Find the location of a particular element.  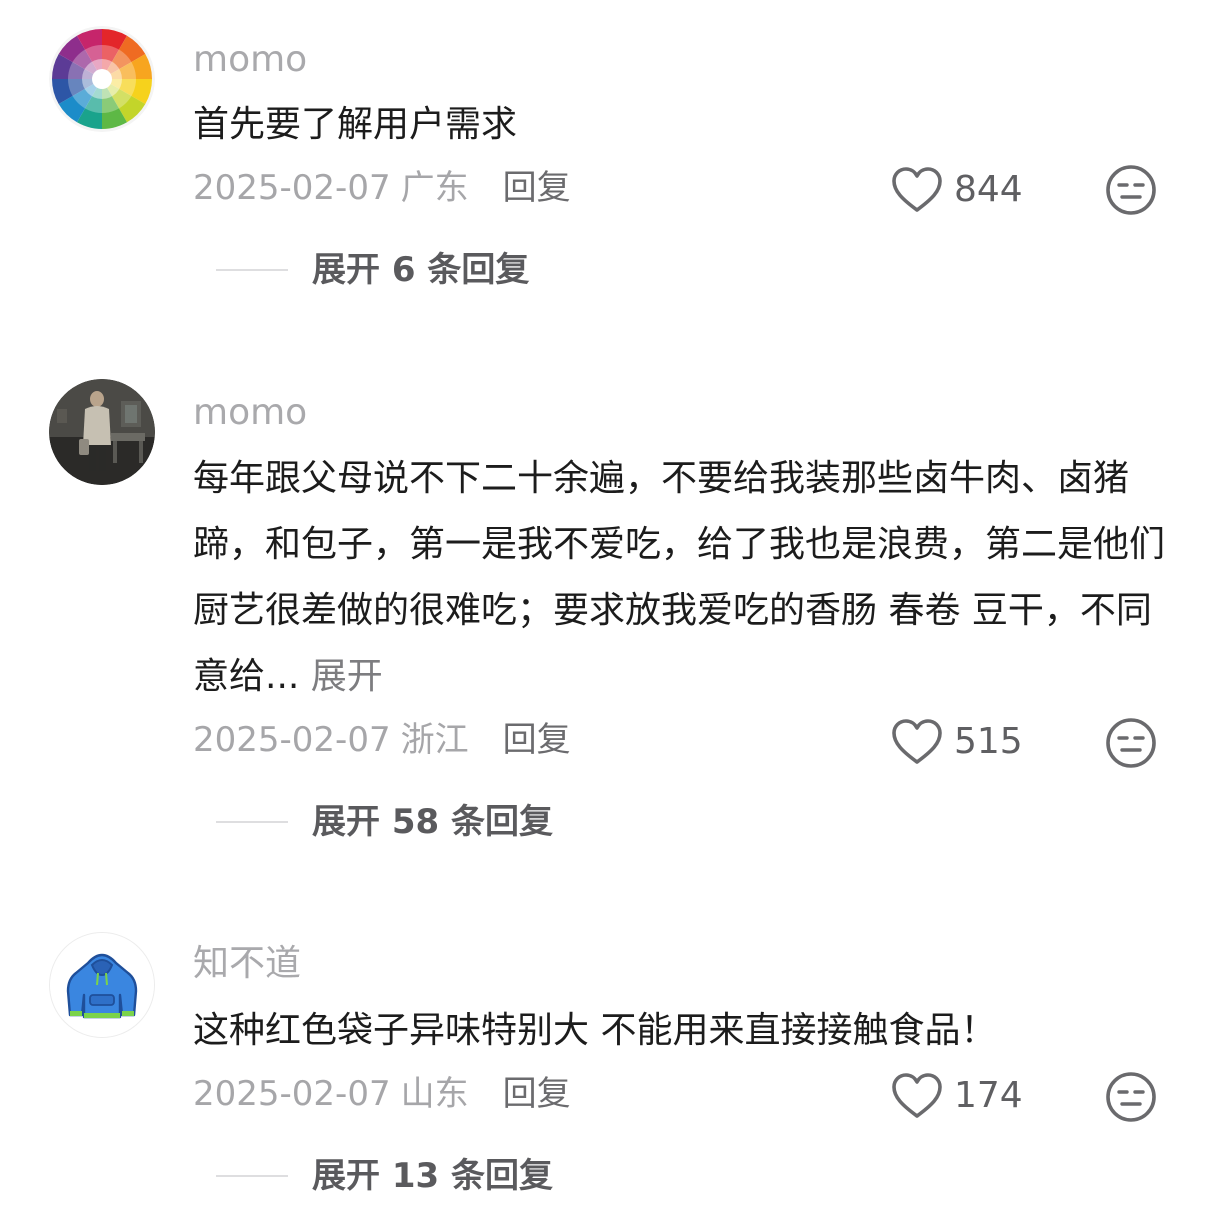

like-button: 844 is located at coordinates (956, 190).